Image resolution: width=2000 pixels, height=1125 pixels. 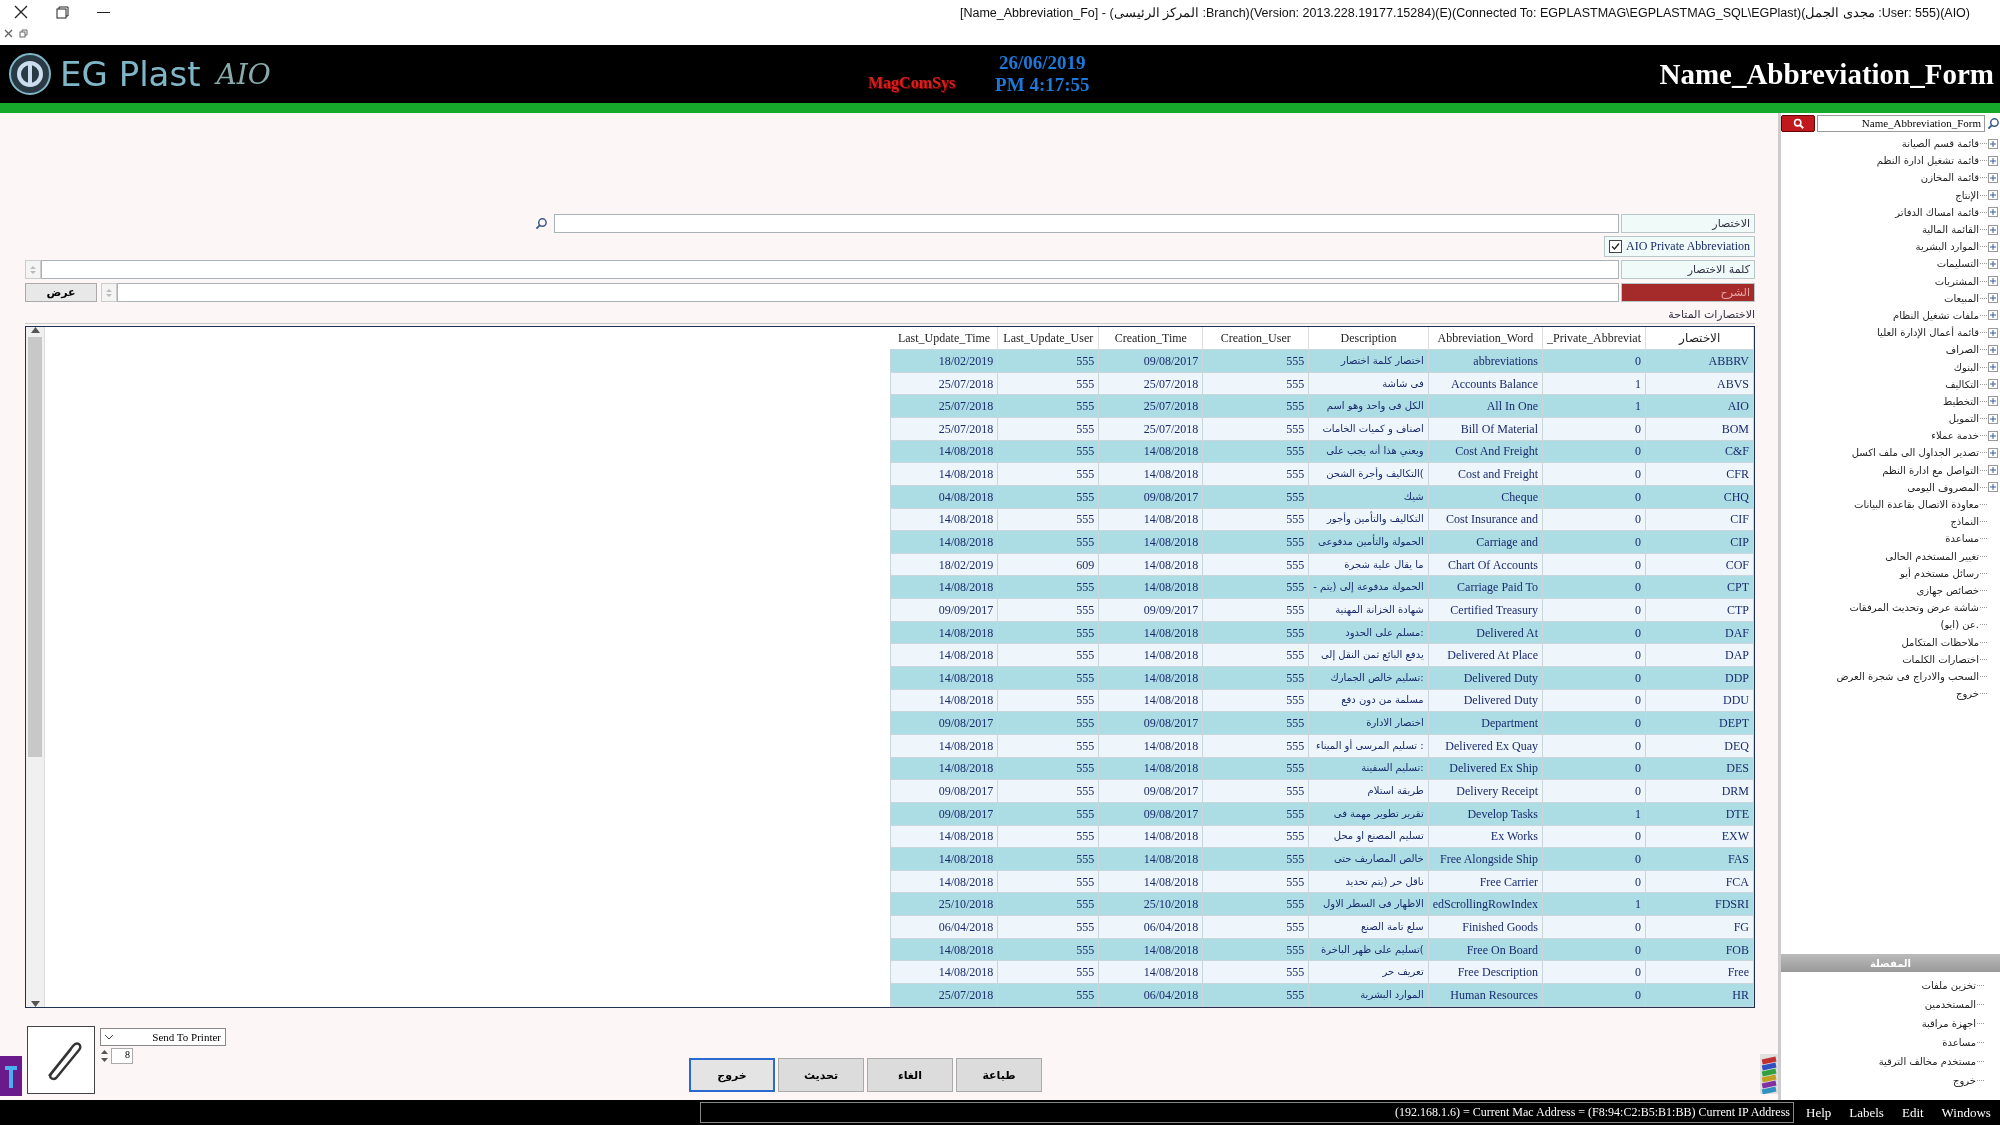 I want to click on menu-item: السحب والادراج فى شجرة العرض, so click(x=1907, y=676).